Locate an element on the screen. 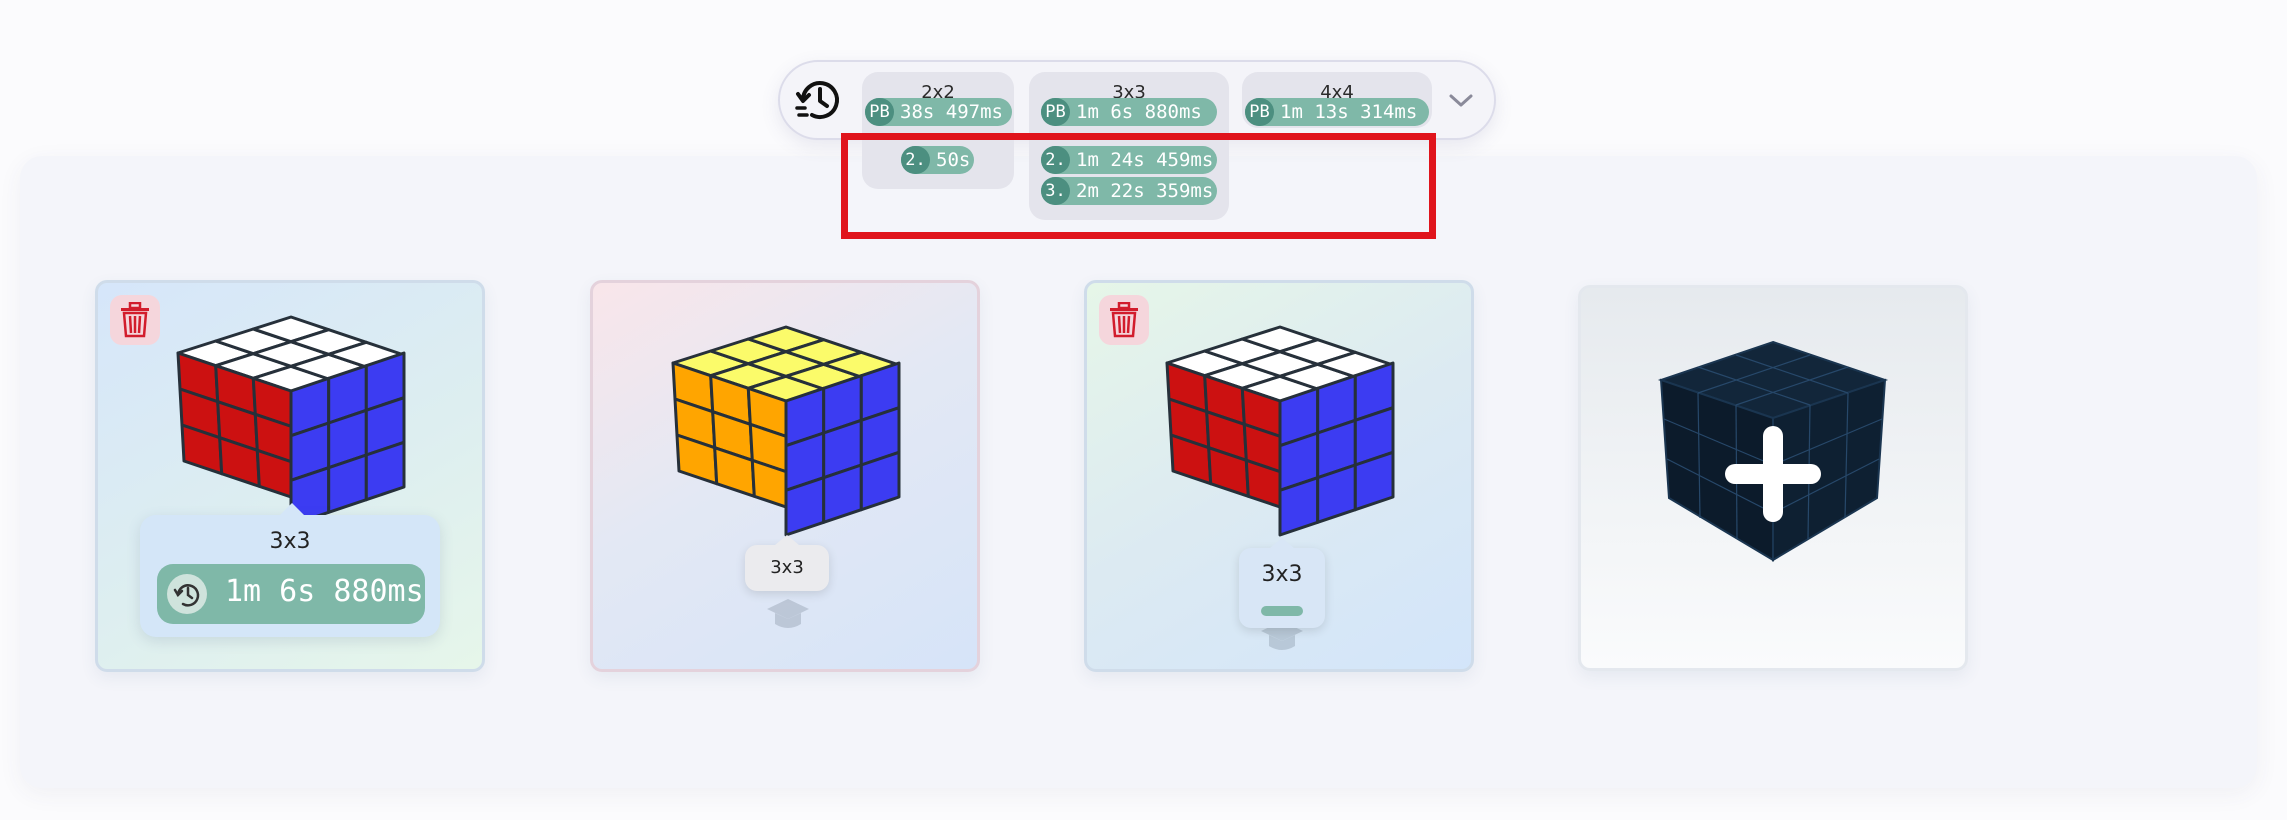  history-column-4x4: 4x4 PB 1m 13s 314ms is located at coordinates (1337, 100).